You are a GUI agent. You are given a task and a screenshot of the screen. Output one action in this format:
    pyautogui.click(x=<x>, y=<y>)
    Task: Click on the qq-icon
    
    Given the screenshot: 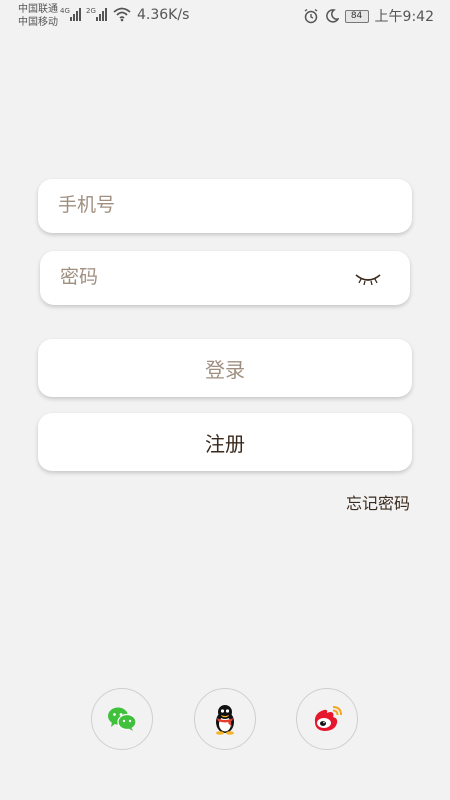 What is the action you would take?
    pyautogui.click(x=225, y=720)
    